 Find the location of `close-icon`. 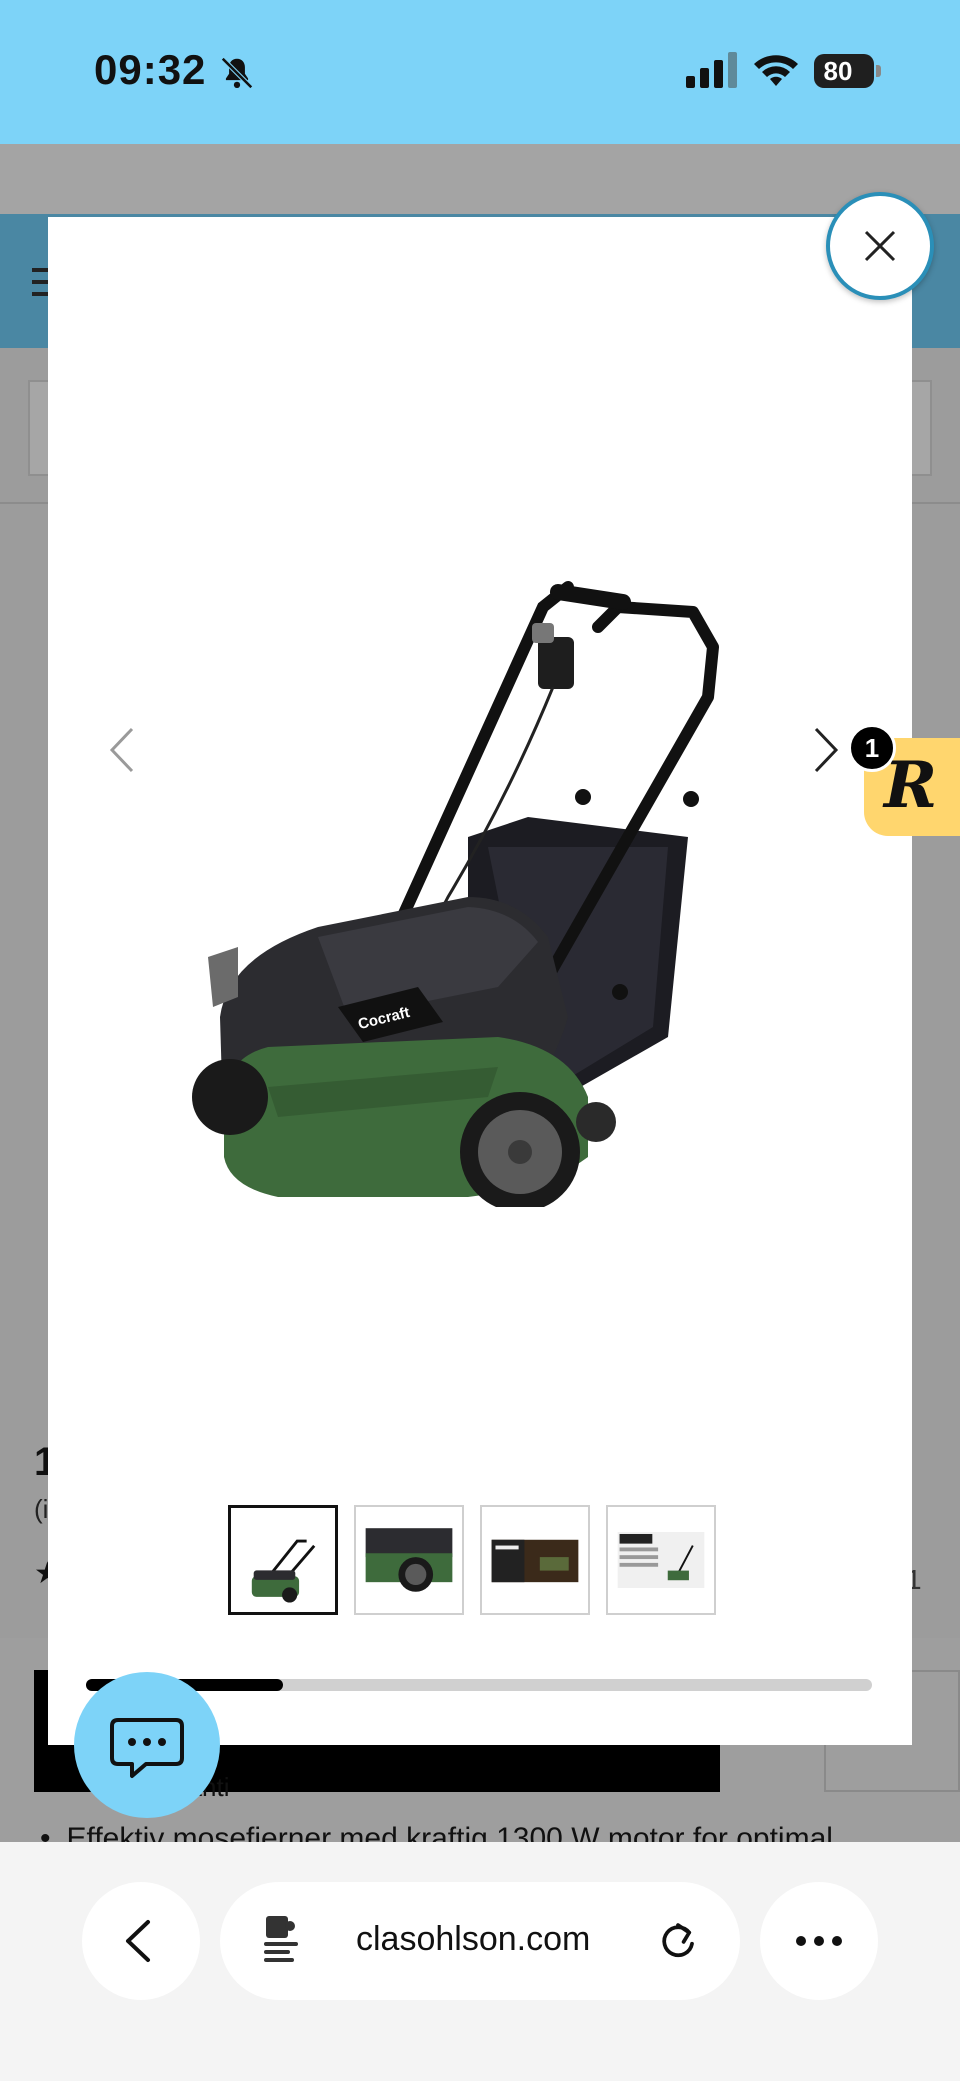

close-icon is located at coordinates (880, 246).